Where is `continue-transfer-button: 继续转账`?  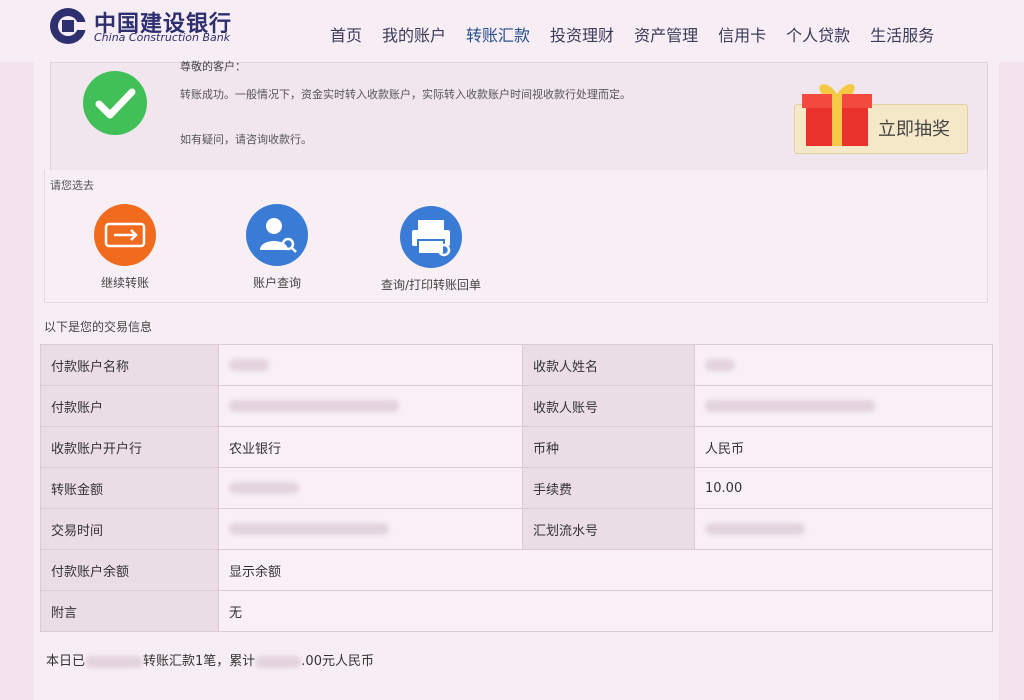
continue-transfer-button: 继续转账 is located at coordinates (125, 247).